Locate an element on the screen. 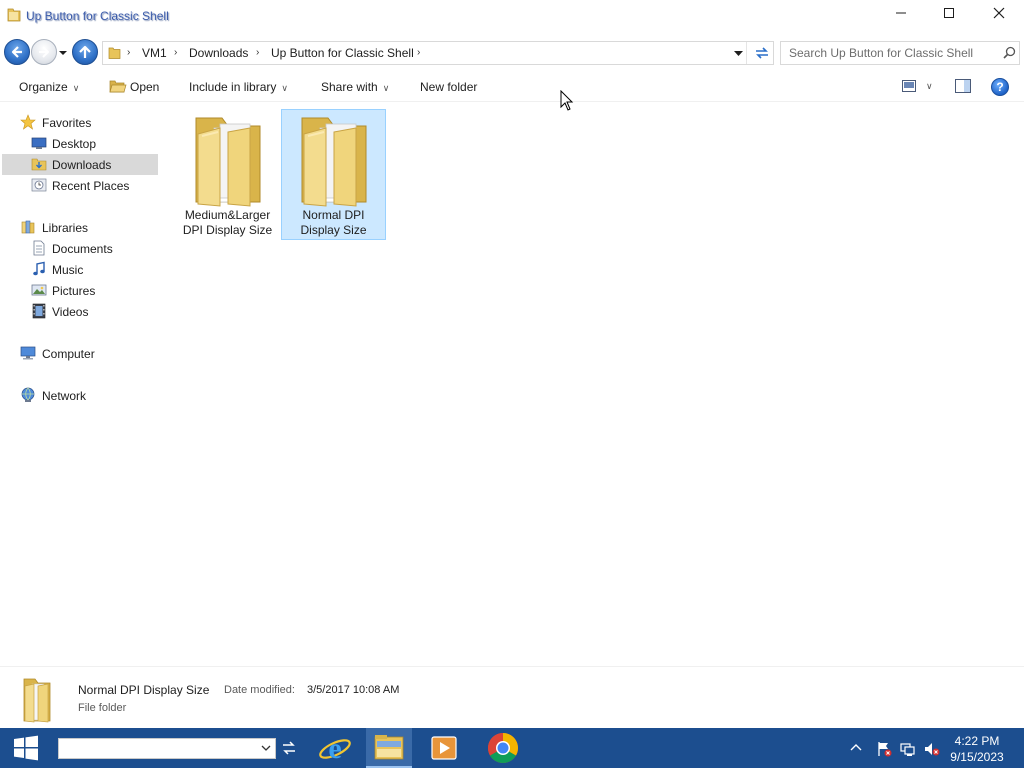 Image resolution: width=1024 pixels, height=768 pixels. organize-label: Organize is located at coordinates (43, 87).